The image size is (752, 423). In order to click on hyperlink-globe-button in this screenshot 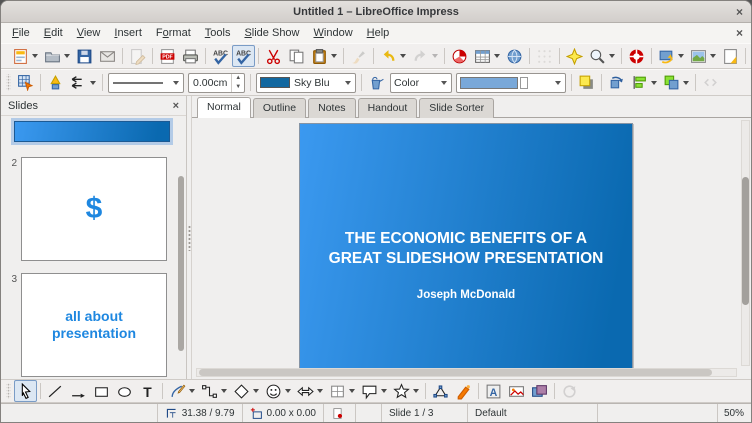, I will do `click(514, 56)`.